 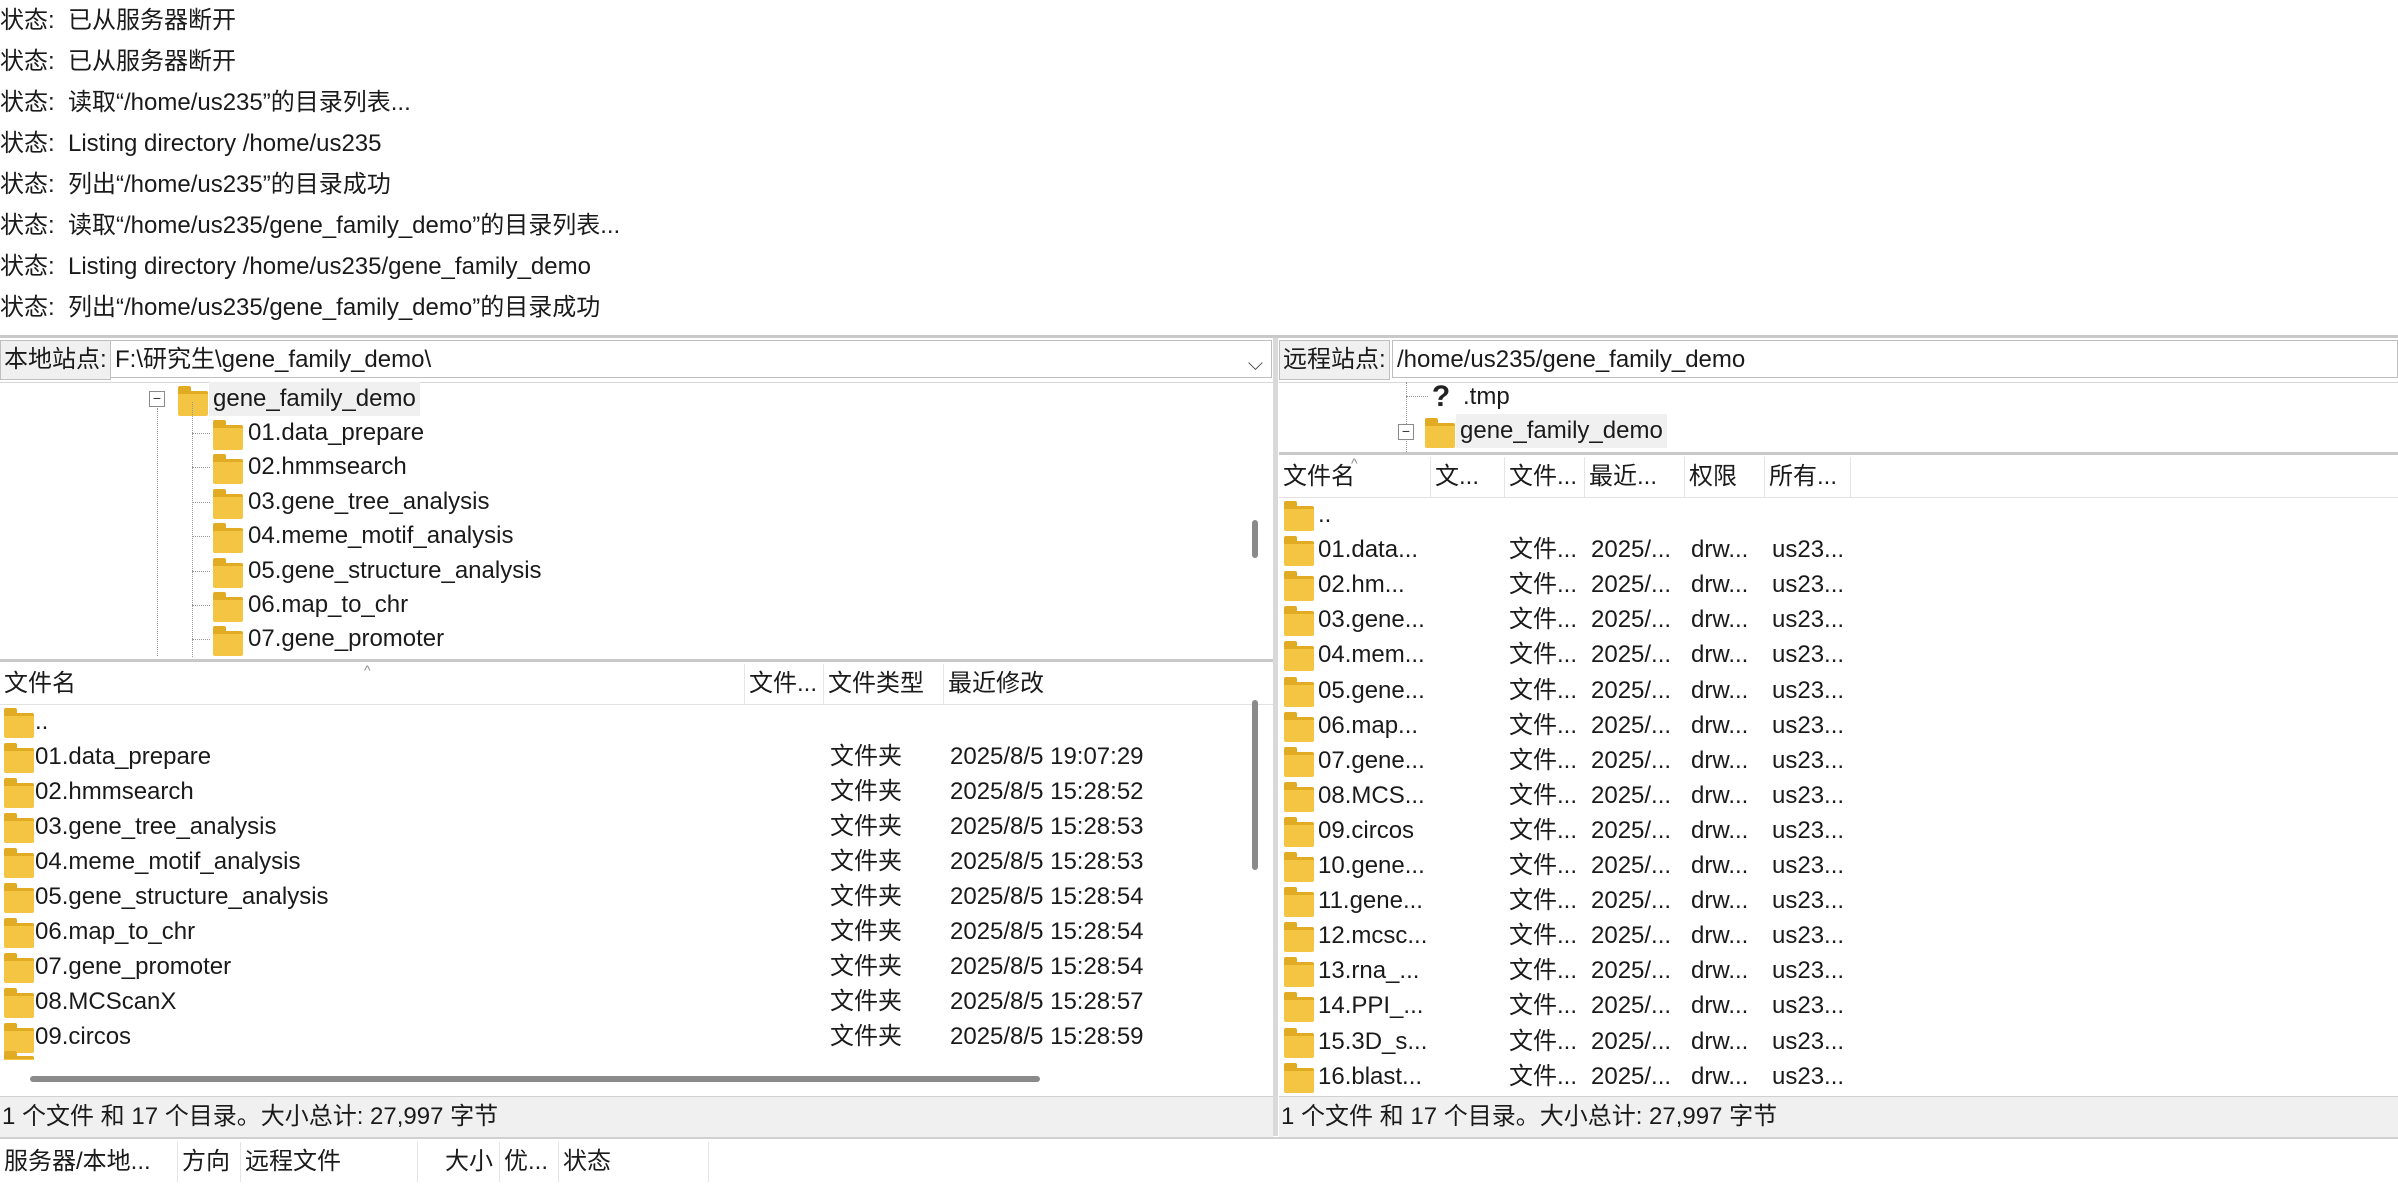 I want to click on log-line: 状态: Listing directory /home/us235, so click(x=191, y=144).